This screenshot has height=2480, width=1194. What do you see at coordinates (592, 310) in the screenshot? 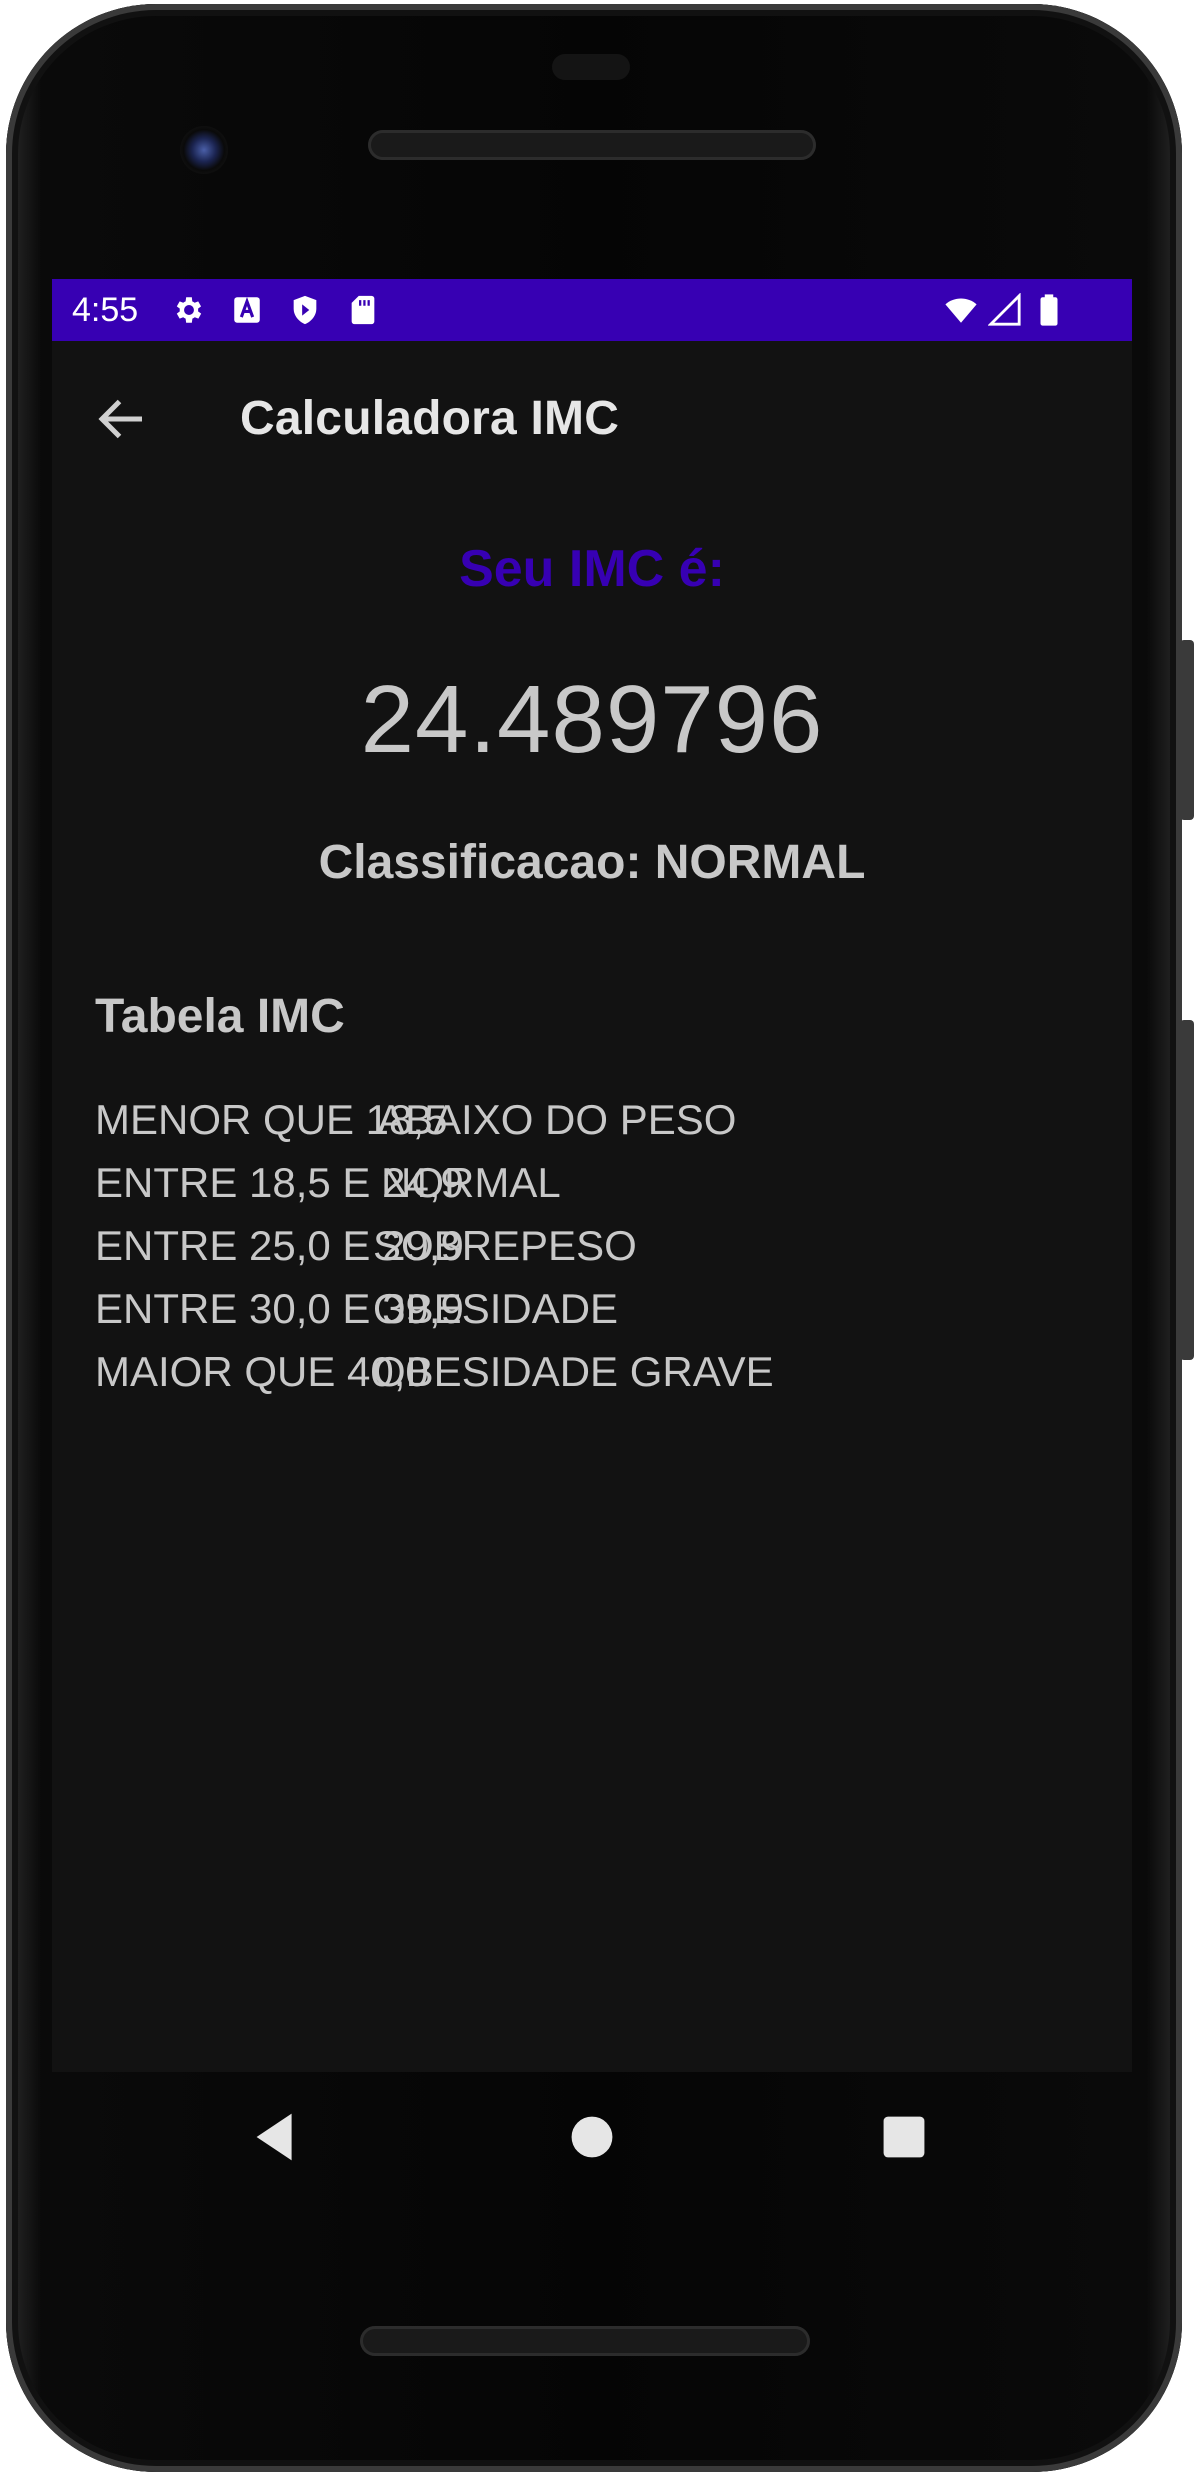
I see `status-bar: 4:55` at bounding box center [592, 310].